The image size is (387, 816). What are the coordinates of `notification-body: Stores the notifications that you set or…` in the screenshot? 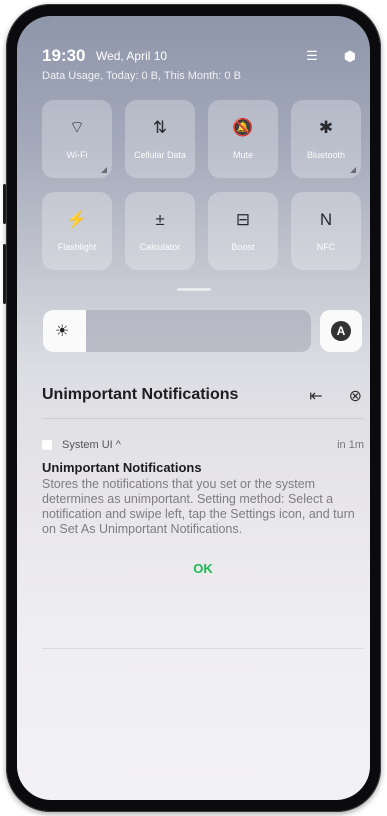 It's located at (198, 506).